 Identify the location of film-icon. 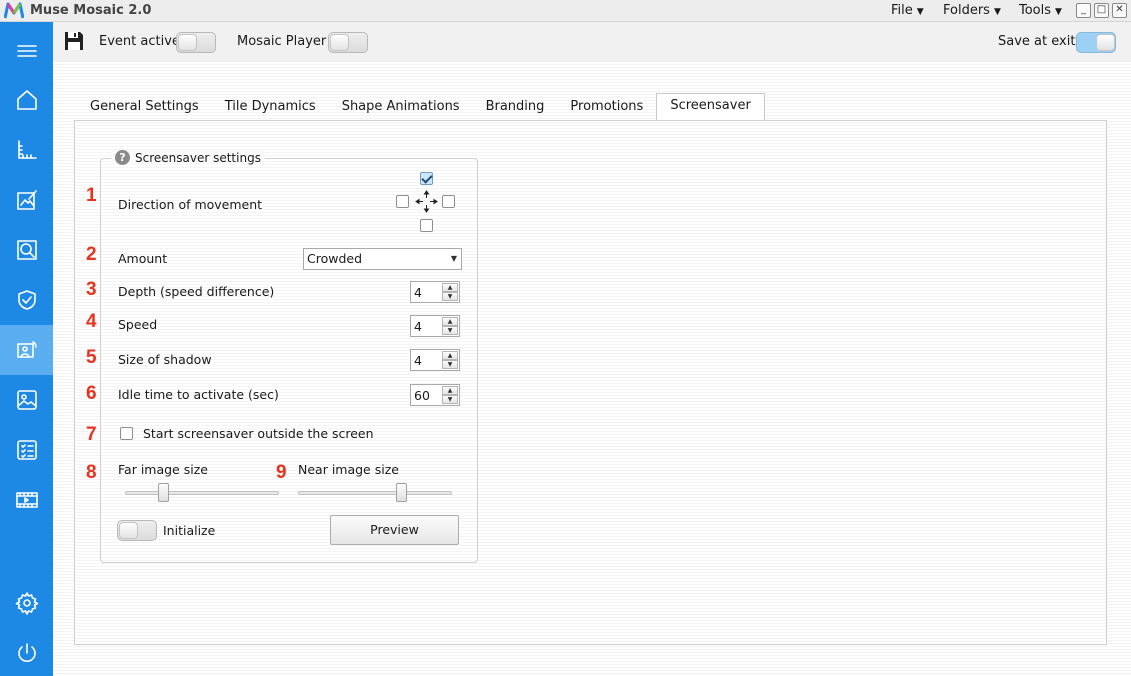
(26, 500).